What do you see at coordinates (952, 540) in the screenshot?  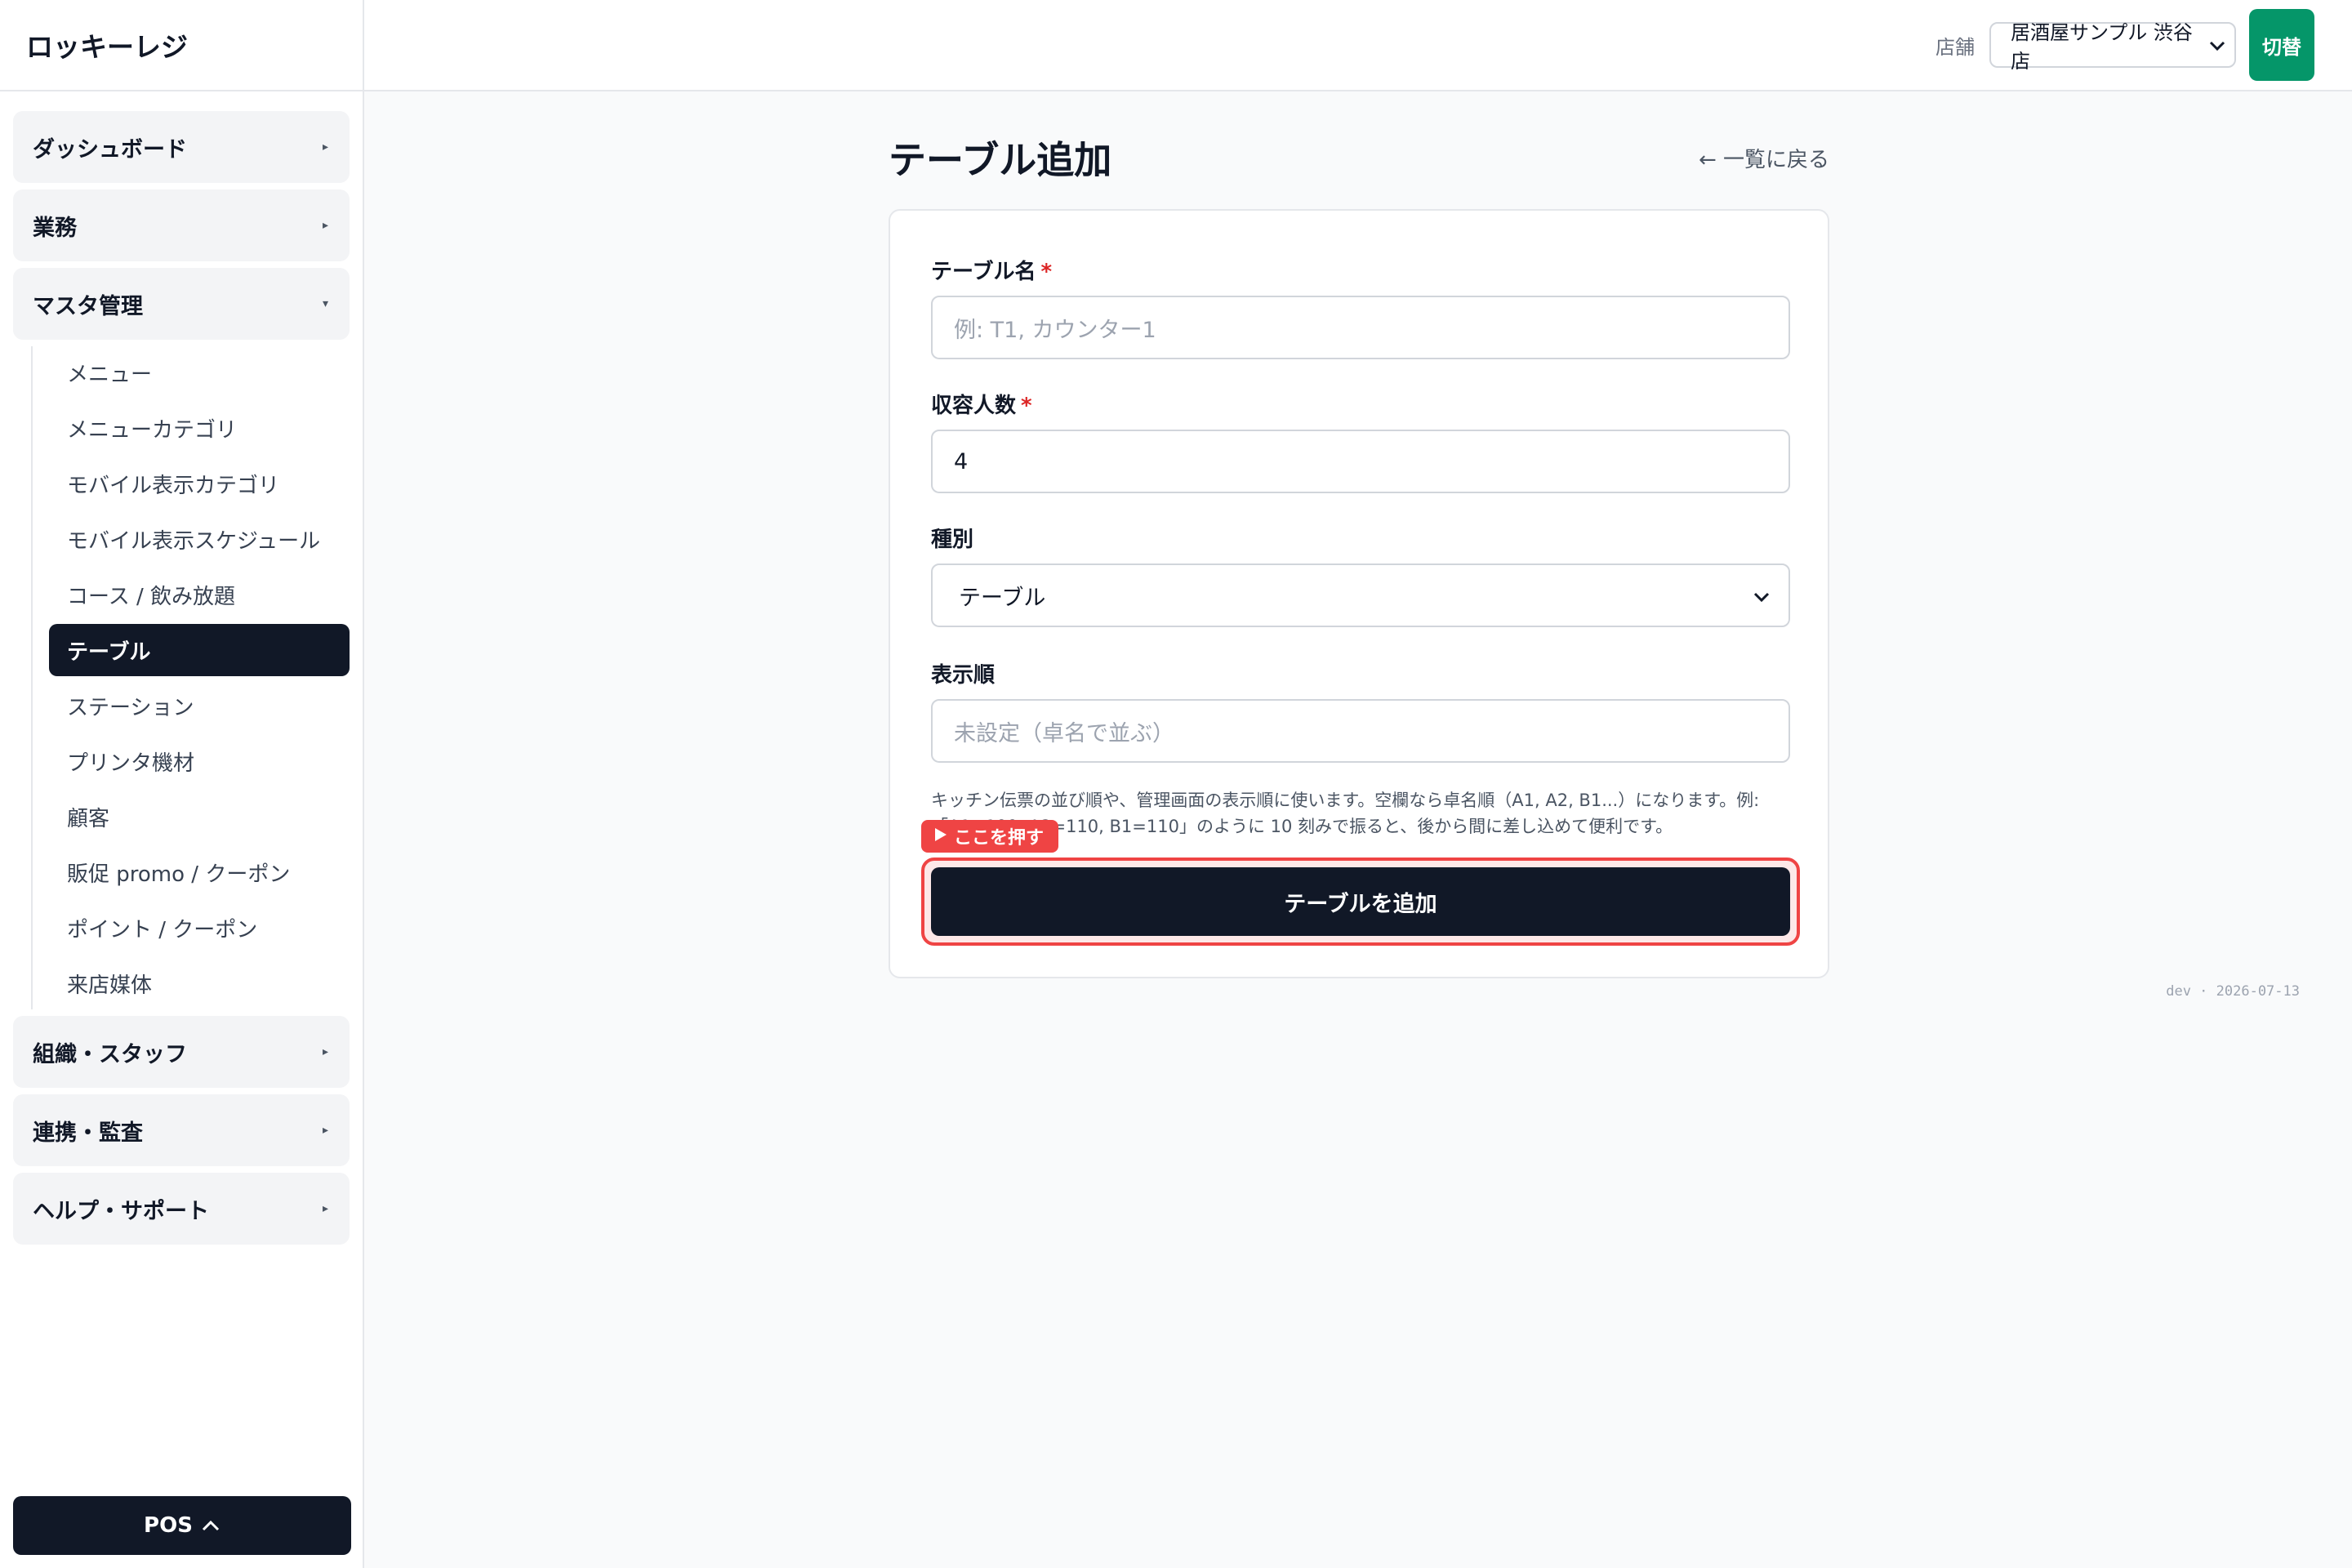 I see `type-label: 種別` at bounding box center [952, 540].